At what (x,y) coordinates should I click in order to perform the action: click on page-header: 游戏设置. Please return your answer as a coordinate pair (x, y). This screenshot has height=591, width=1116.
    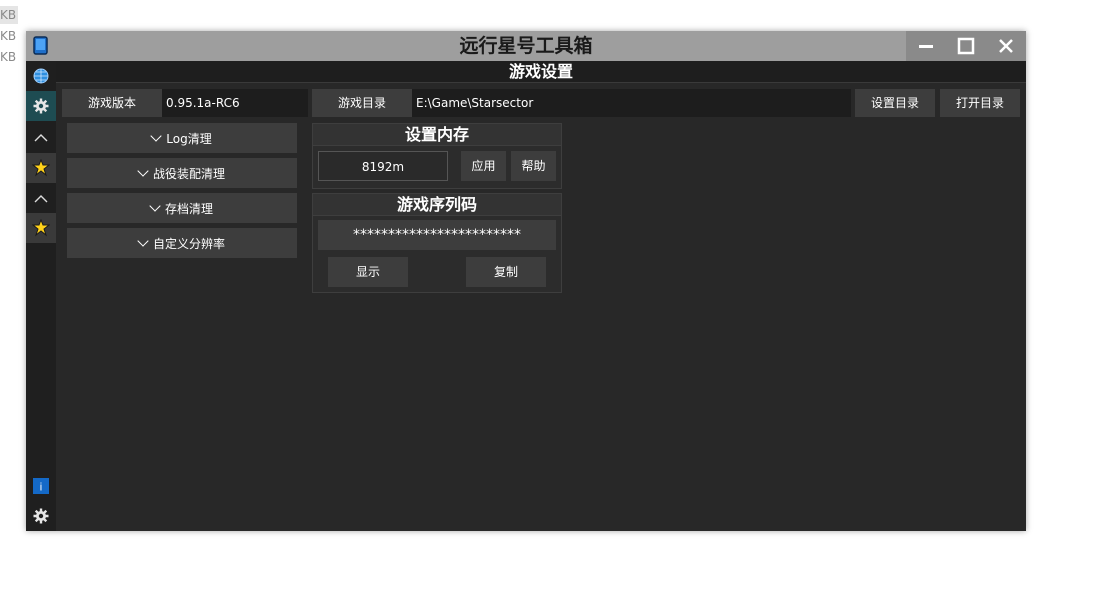
    Looking at the image, I should click on (541, 72).